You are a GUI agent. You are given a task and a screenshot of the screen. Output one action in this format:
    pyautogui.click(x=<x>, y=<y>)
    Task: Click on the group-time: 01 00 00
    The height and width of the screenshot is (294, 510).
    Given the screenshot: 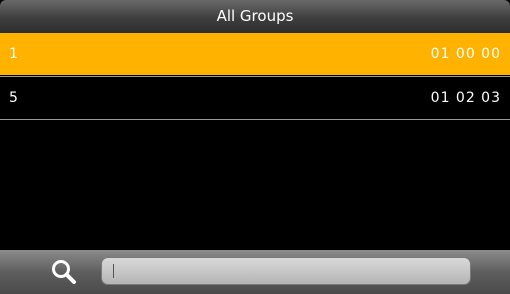 What is the action you would take?
    pyautogui.click(x=465, y=54)
    